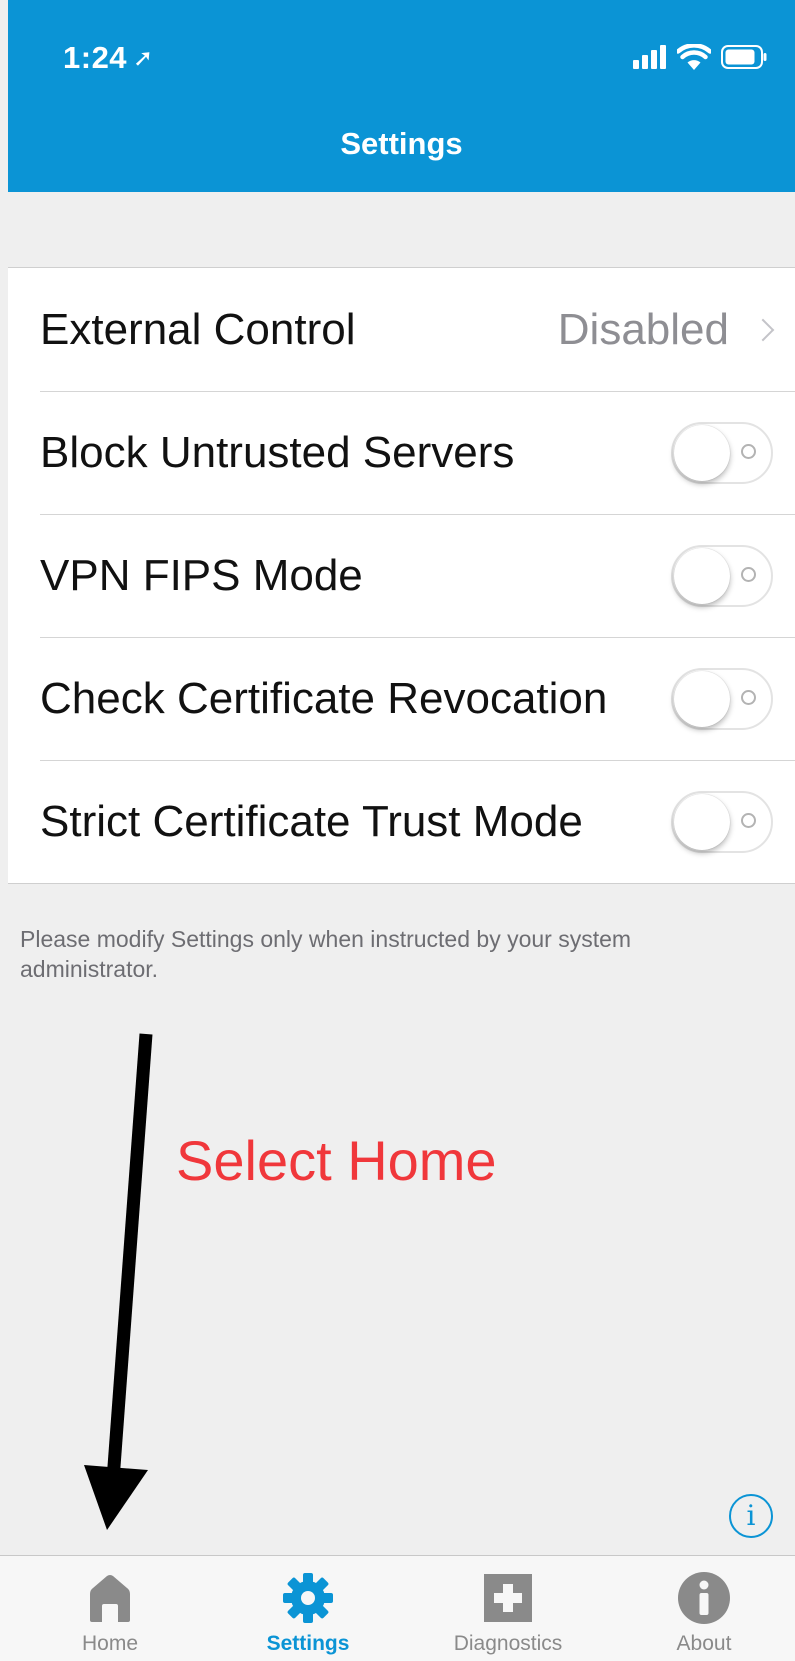  What do you see at coordinates (508, 1643) in the screenshot?
I see `tab-label: Diagnostics` at bounding box center [508, 1643].